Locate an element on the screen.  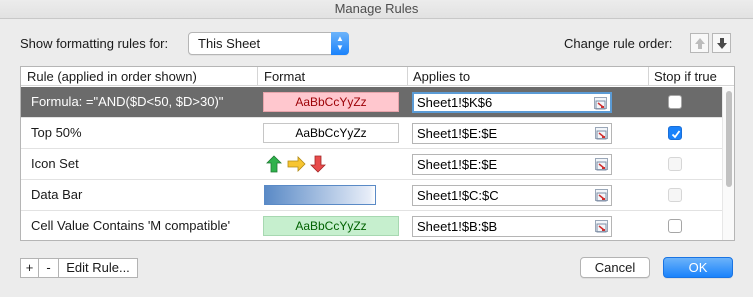
table-scrollbar is located at coordinates (728, 163).